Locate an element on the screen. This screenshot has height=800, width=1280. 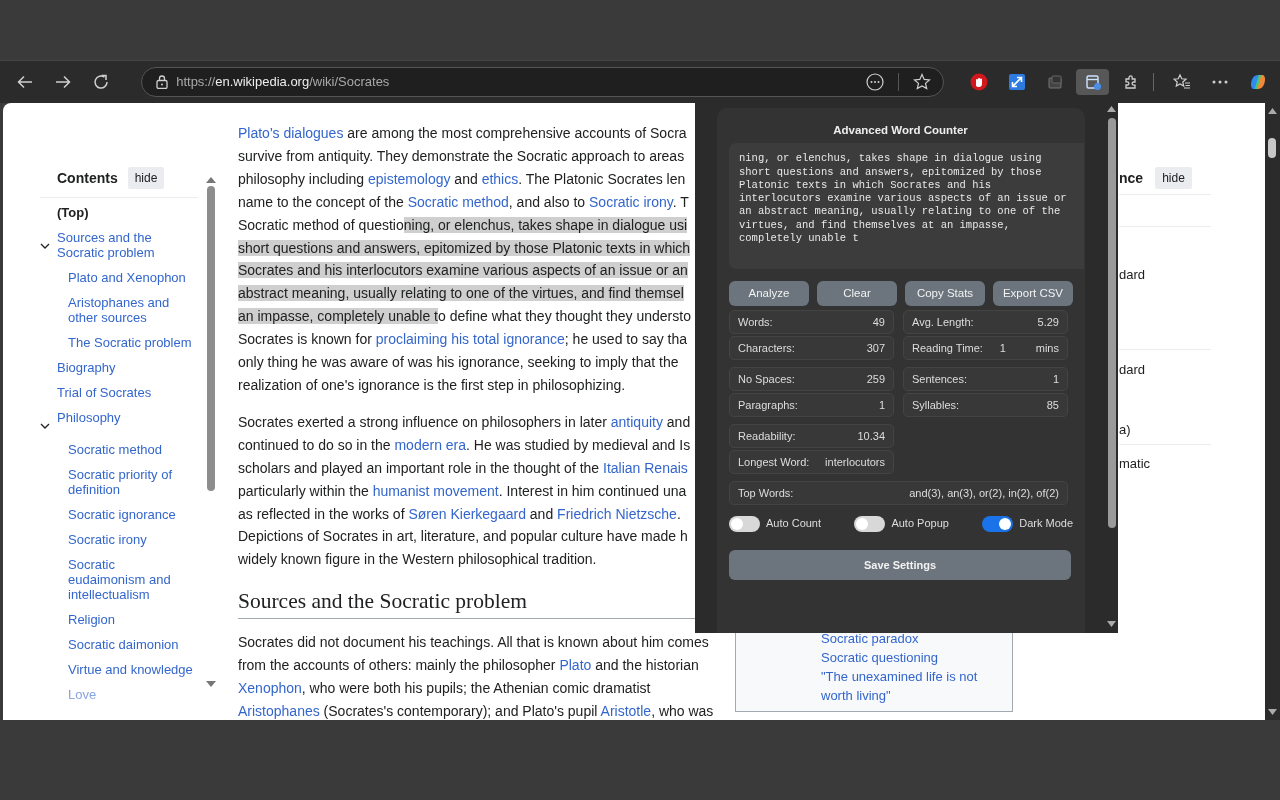
stat-label: Reading Time: is located at coordinates (948, 348).